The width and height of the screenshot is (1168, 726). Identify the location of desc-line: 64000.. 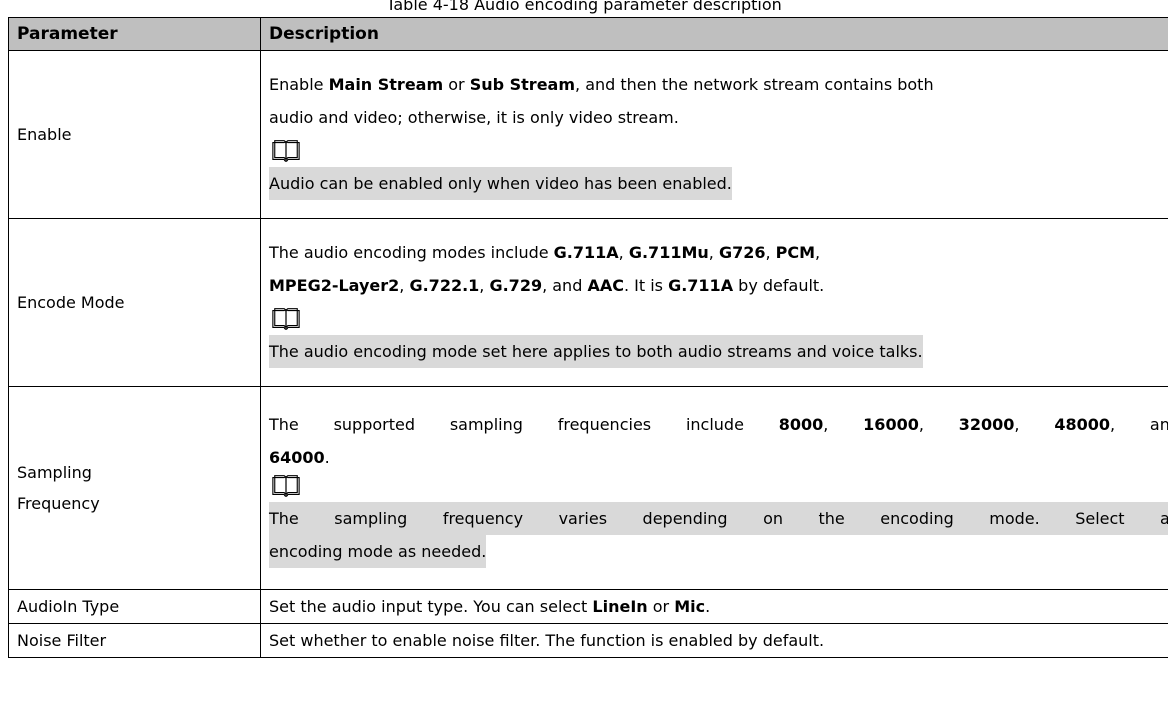
(299, 457).